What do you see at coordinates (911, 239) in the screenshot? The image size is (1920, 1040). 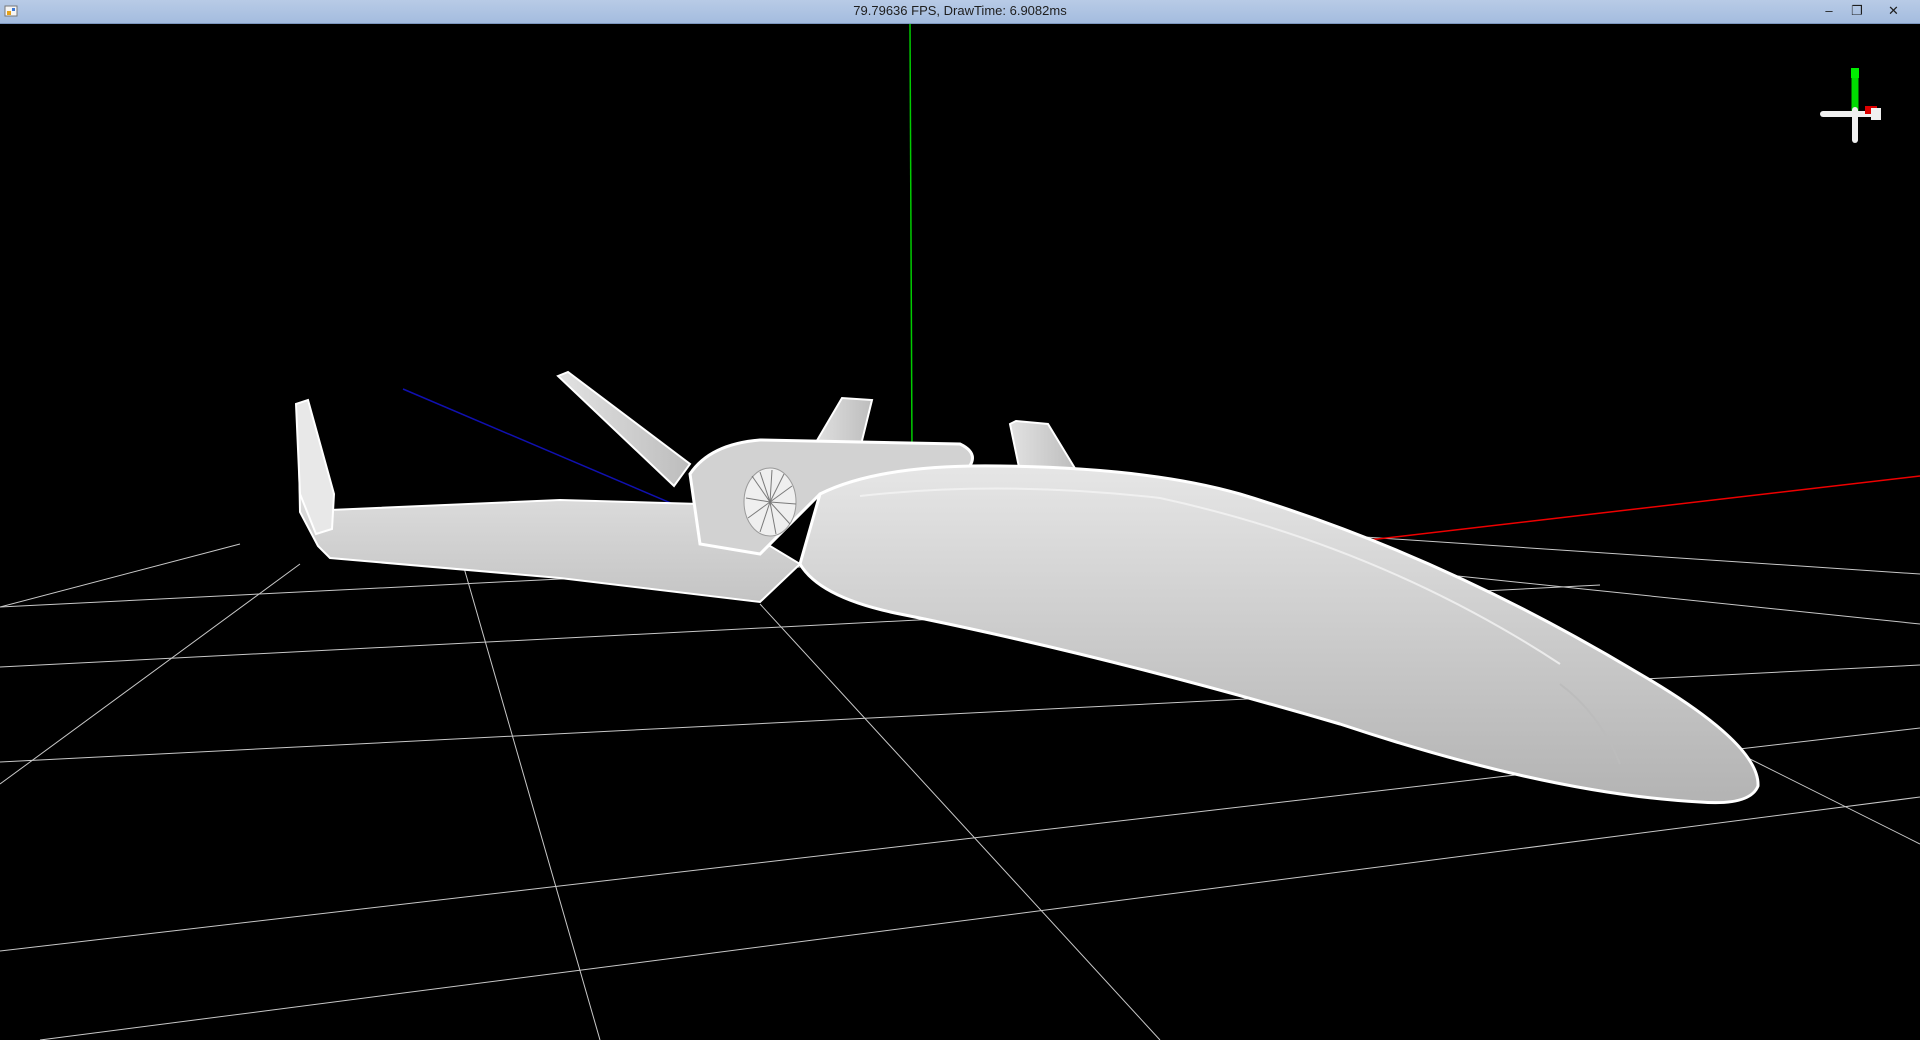 I see `y-axis` at bounding box center [911, 239].